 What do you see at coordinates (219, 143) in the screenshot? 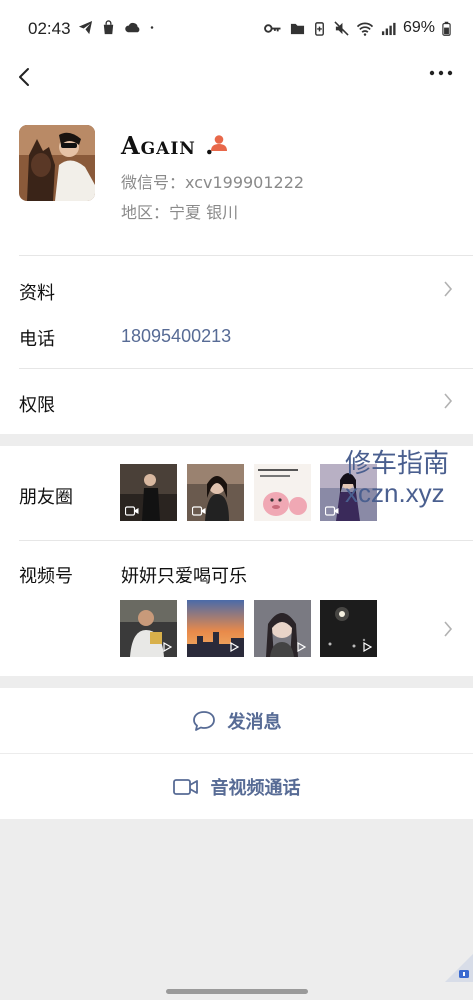
I see `gender-icon` at bounding box center [219, 143].